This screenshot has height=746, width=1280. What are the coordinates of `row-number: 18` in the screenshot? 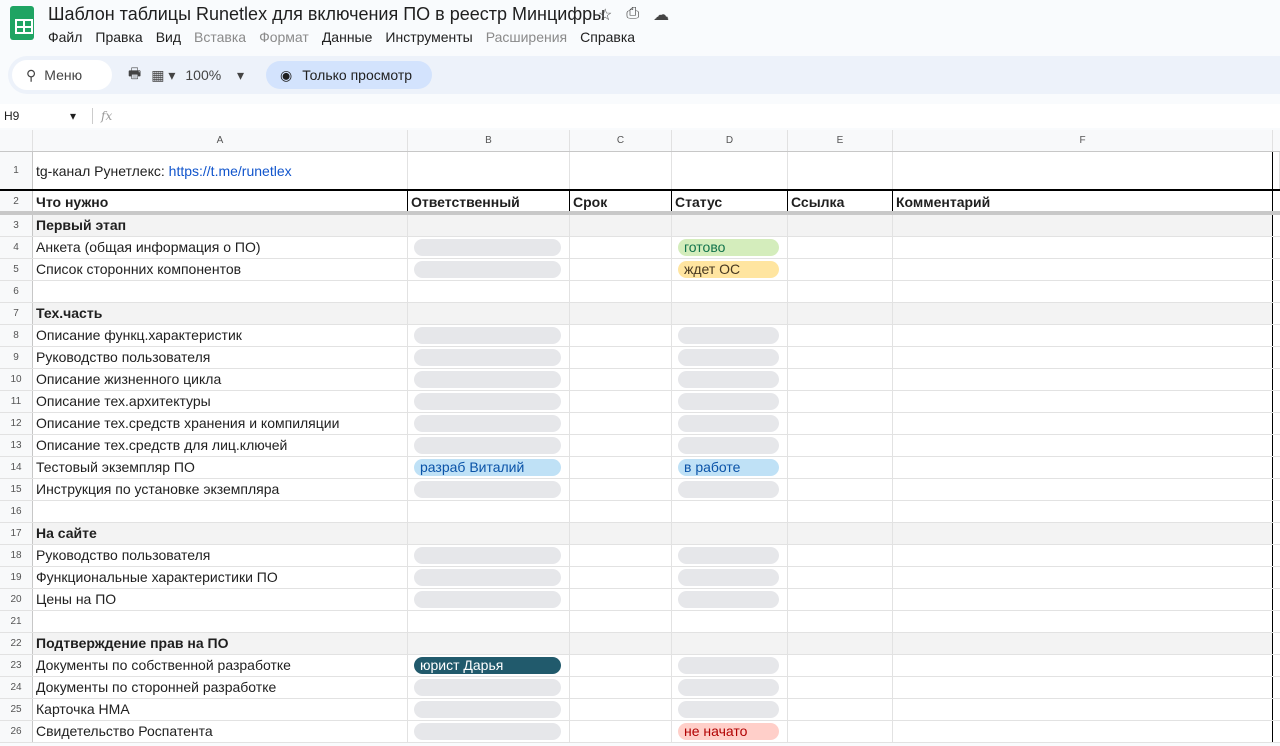 It's located at (16, 555).